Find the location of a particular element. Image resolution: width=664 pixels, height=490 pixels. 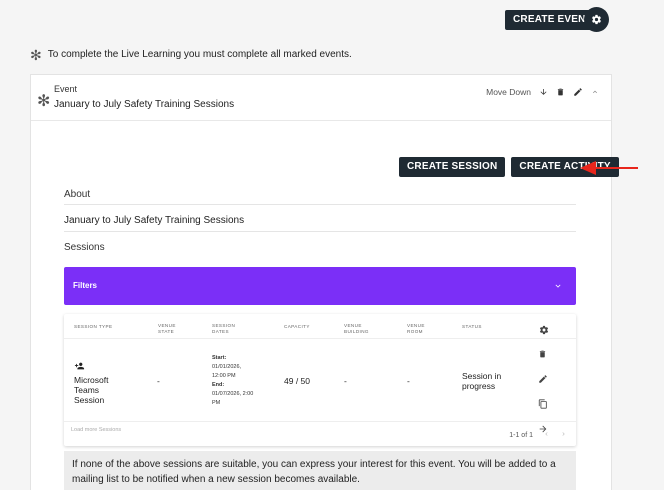

event-tools: Move Down is located at coordinates (542, 92).